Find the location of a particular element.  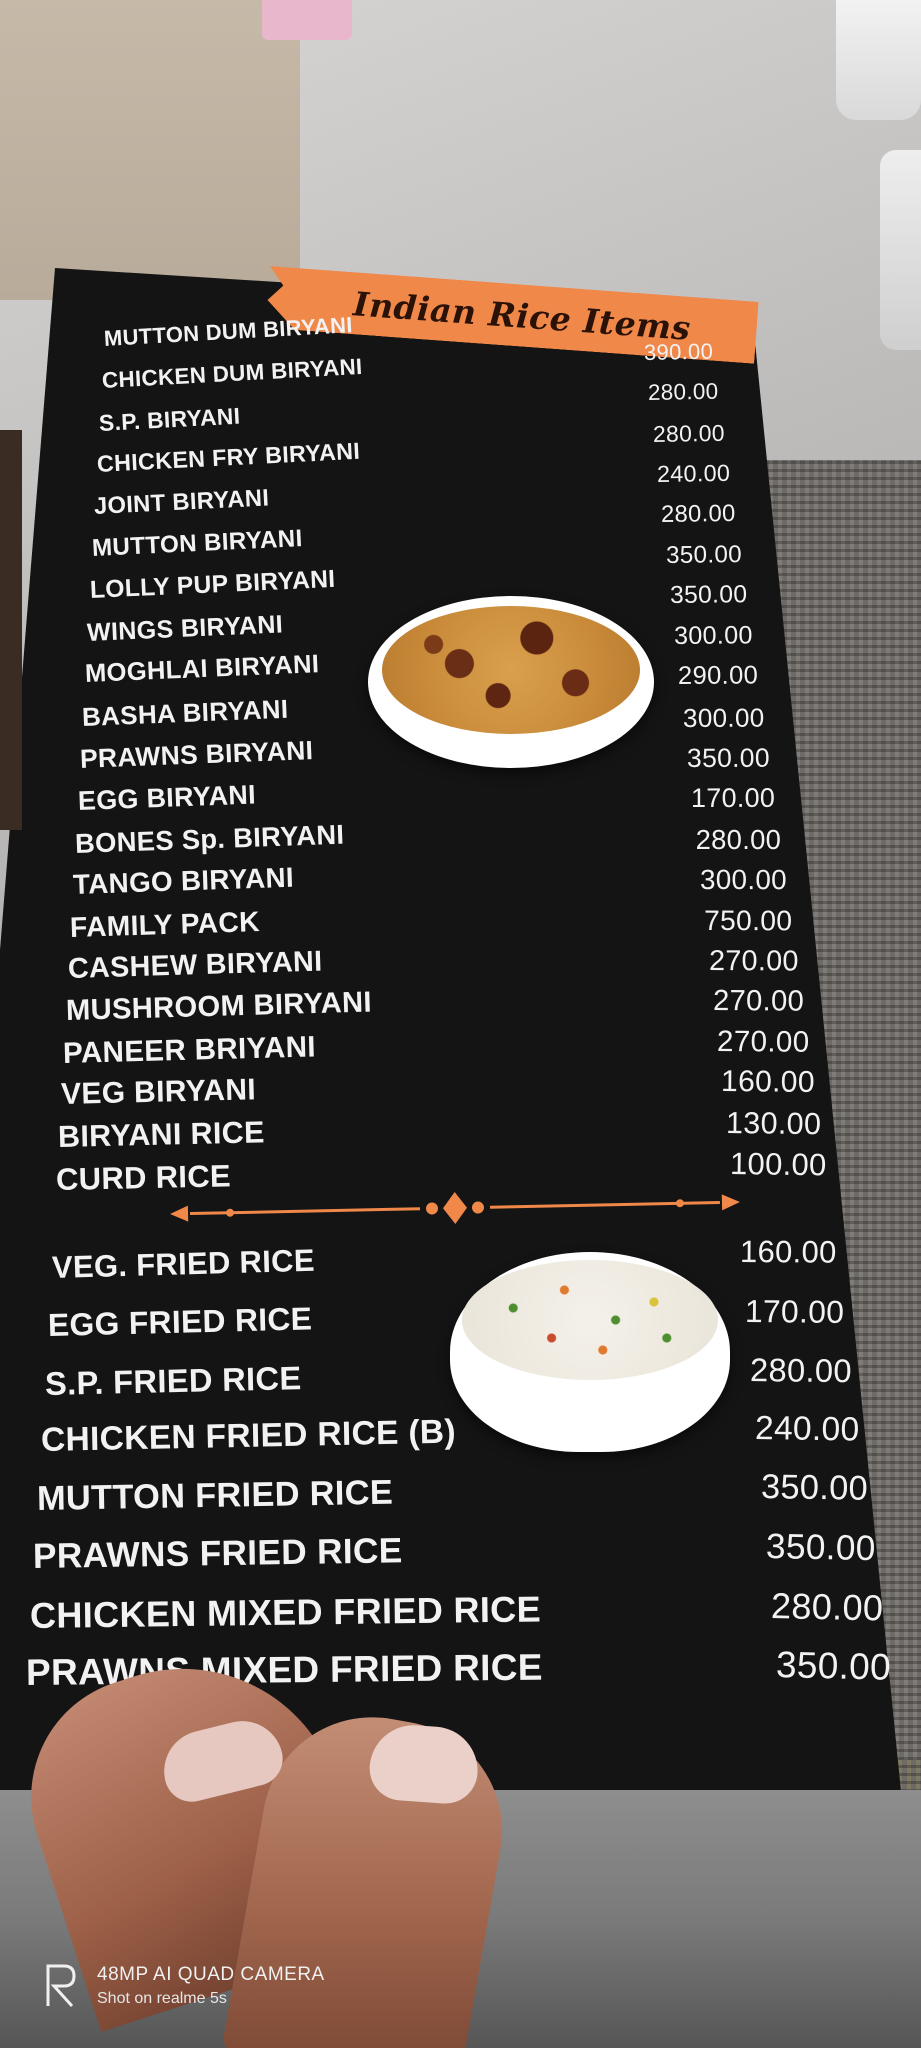

biryani-item-price: 160.00 is located at coordinates (768, 1082).